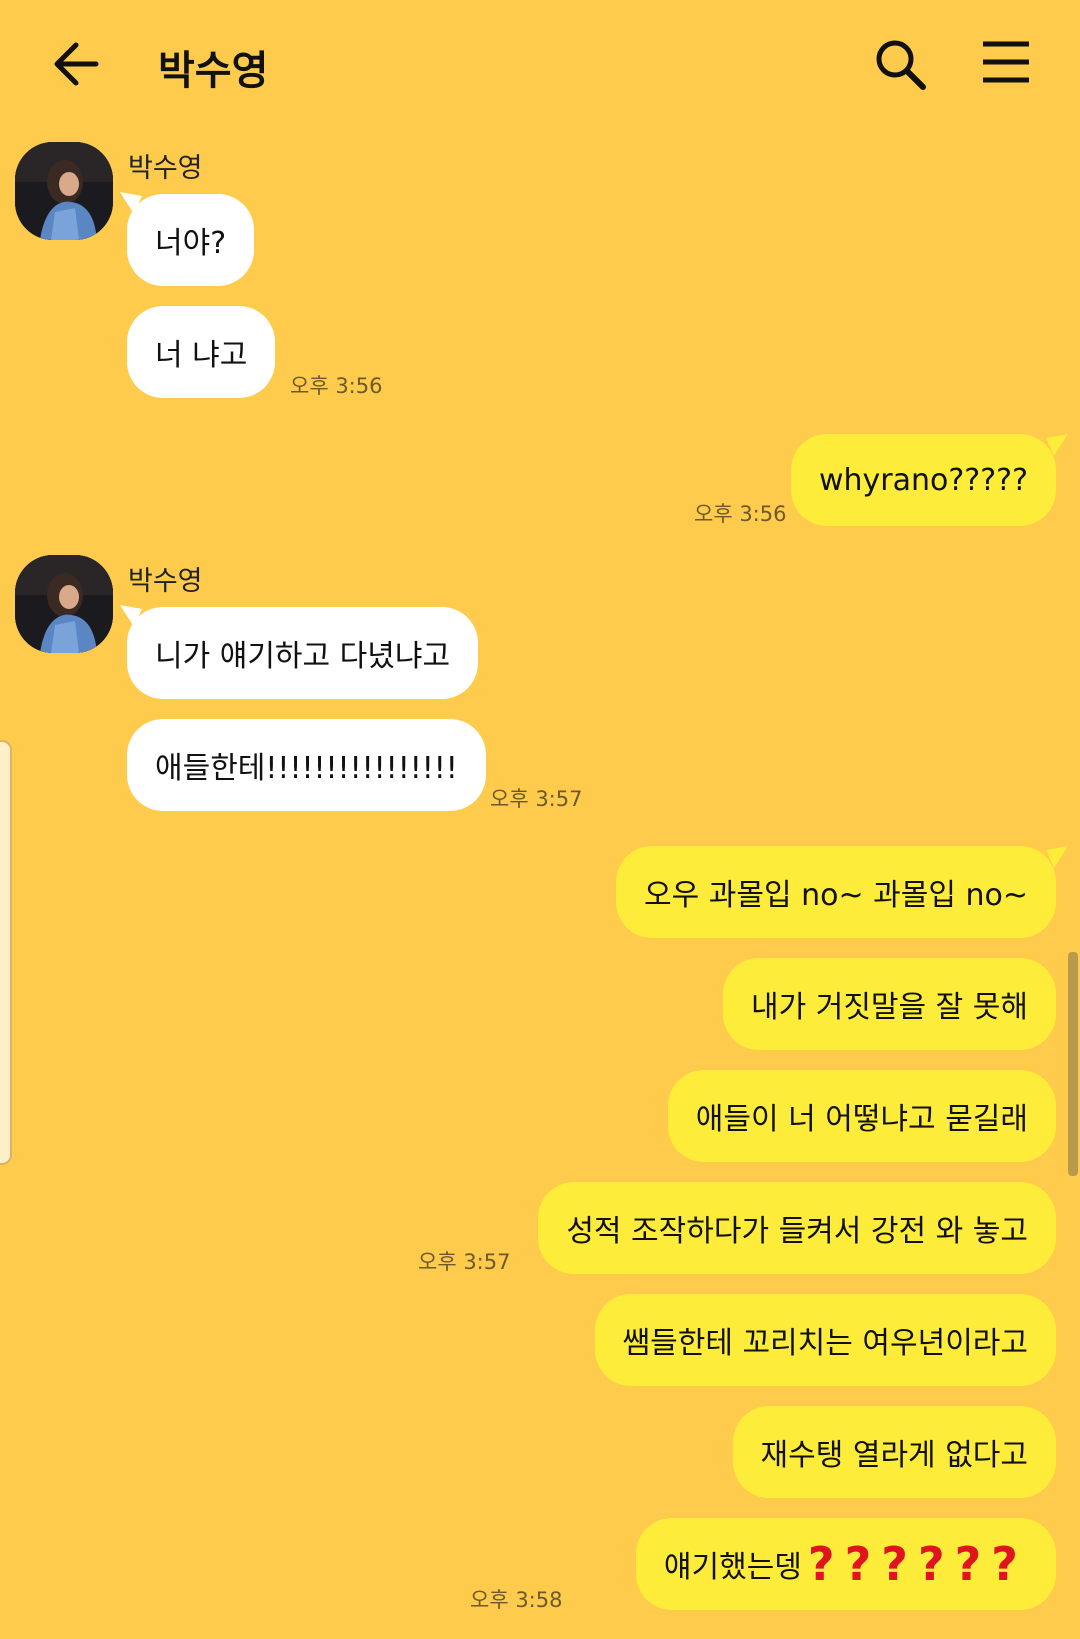 The image size is (1080, 1639). What do you see at coordinates (917, 1564) in the screenshot?
I see `red-question-marks: ??????` at bounding box center [917, 1564].